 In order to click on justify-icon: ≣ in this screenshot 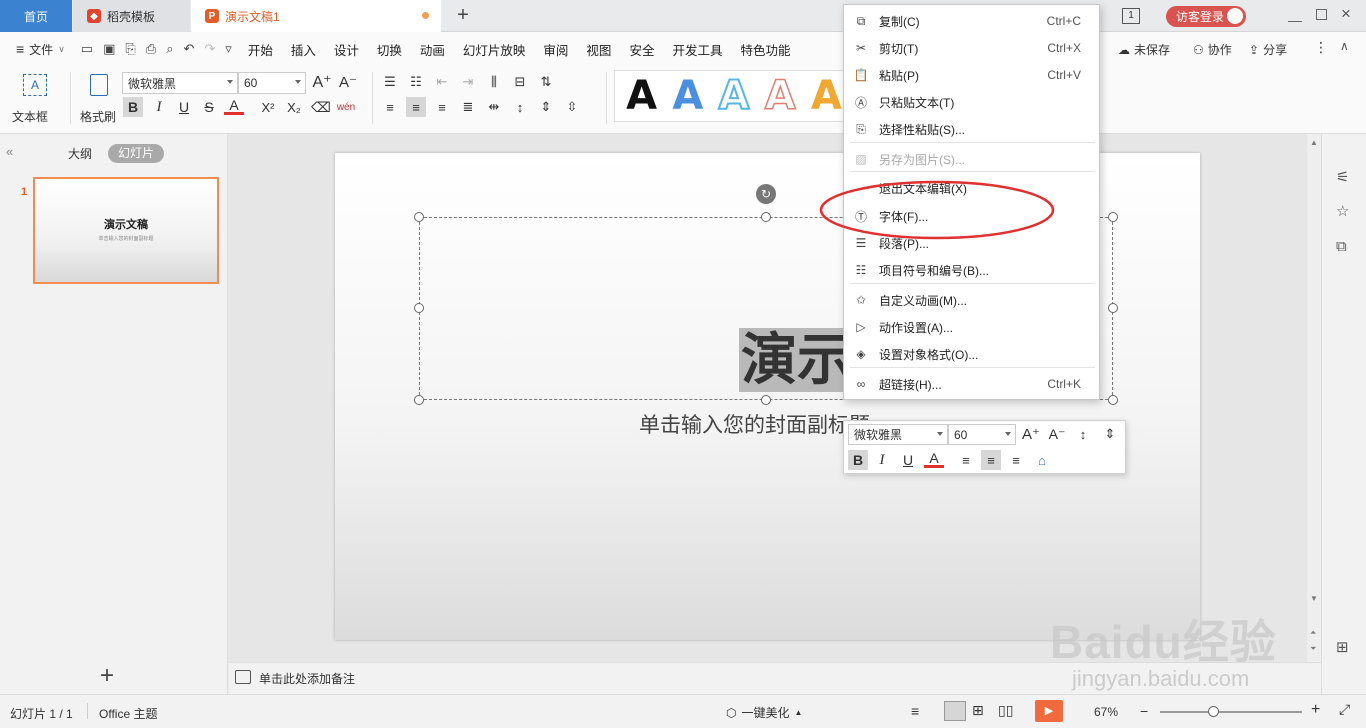, I will do `click(468, 107)`.